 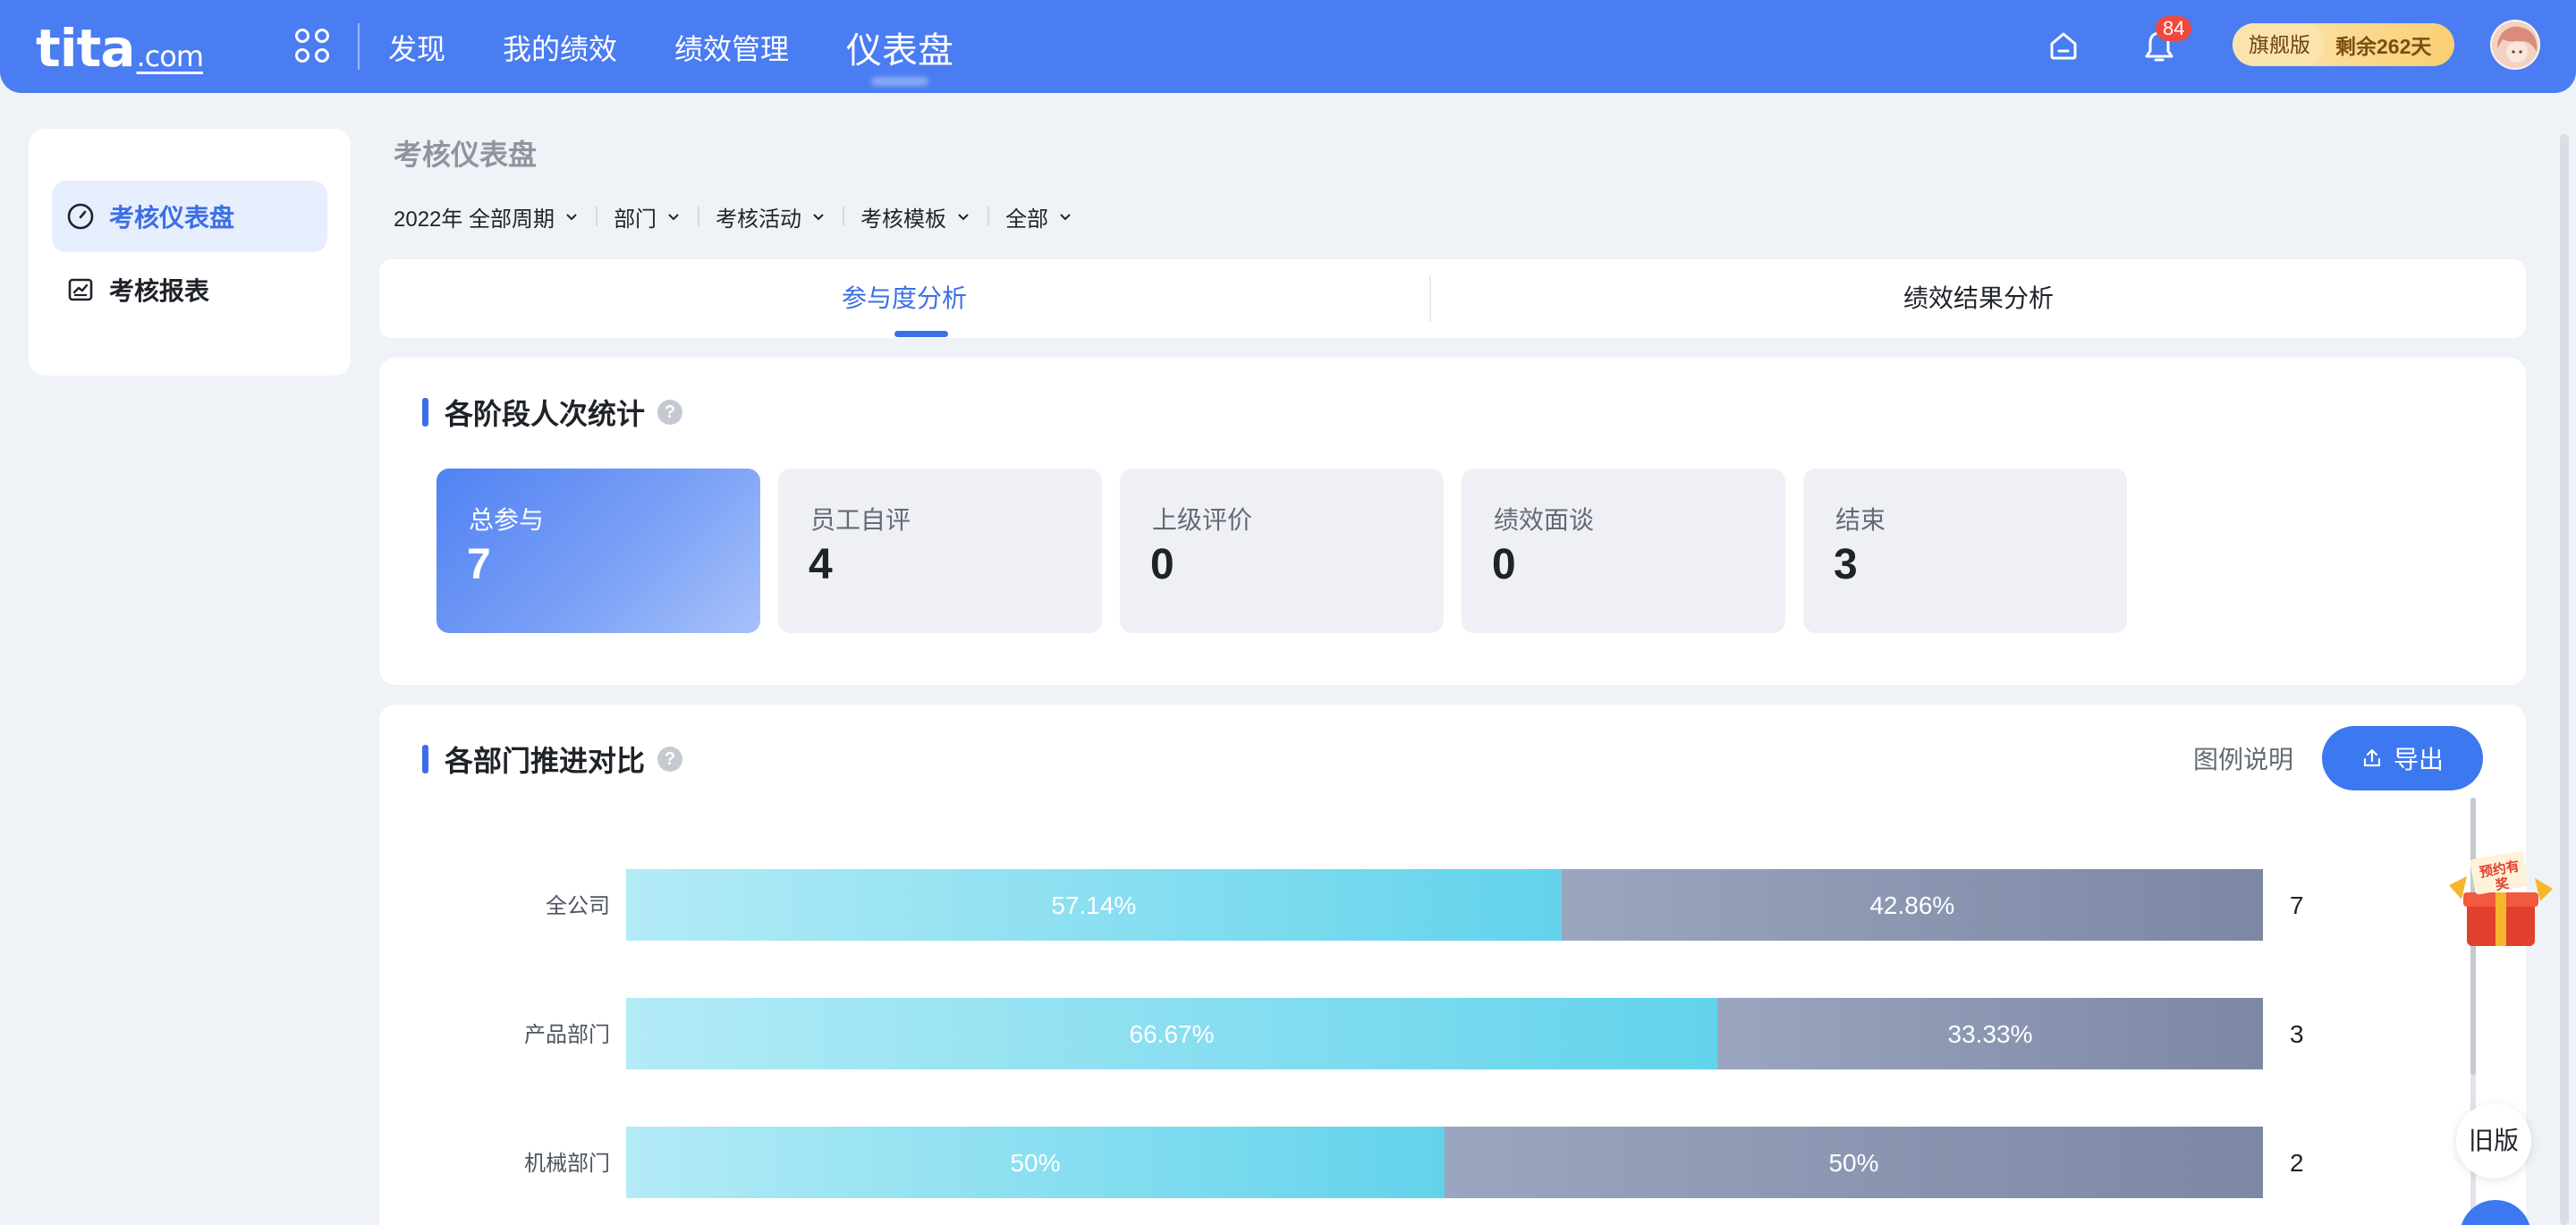 I want to click on stat-value: 4, so click(x=821, y=564).